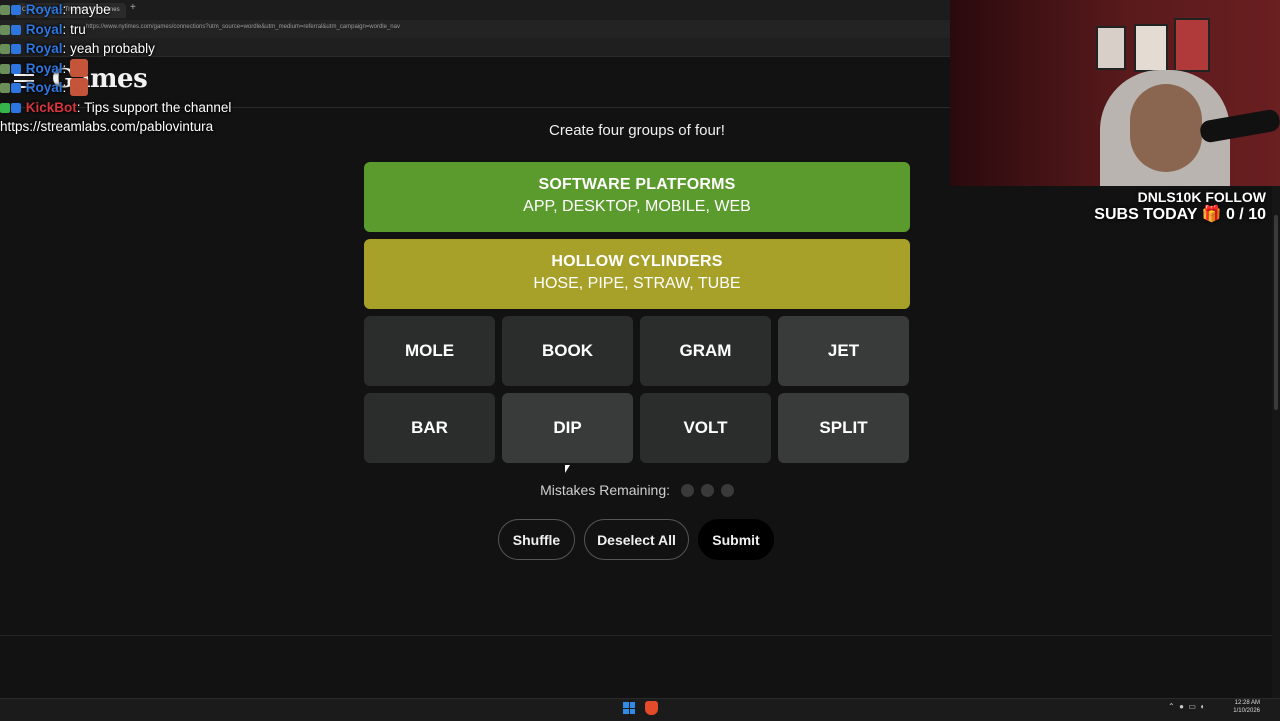  What do you see at coordinates (843, 351) in the screenshot?
I see `word-tile: JET` at bounding box center [843, 351].